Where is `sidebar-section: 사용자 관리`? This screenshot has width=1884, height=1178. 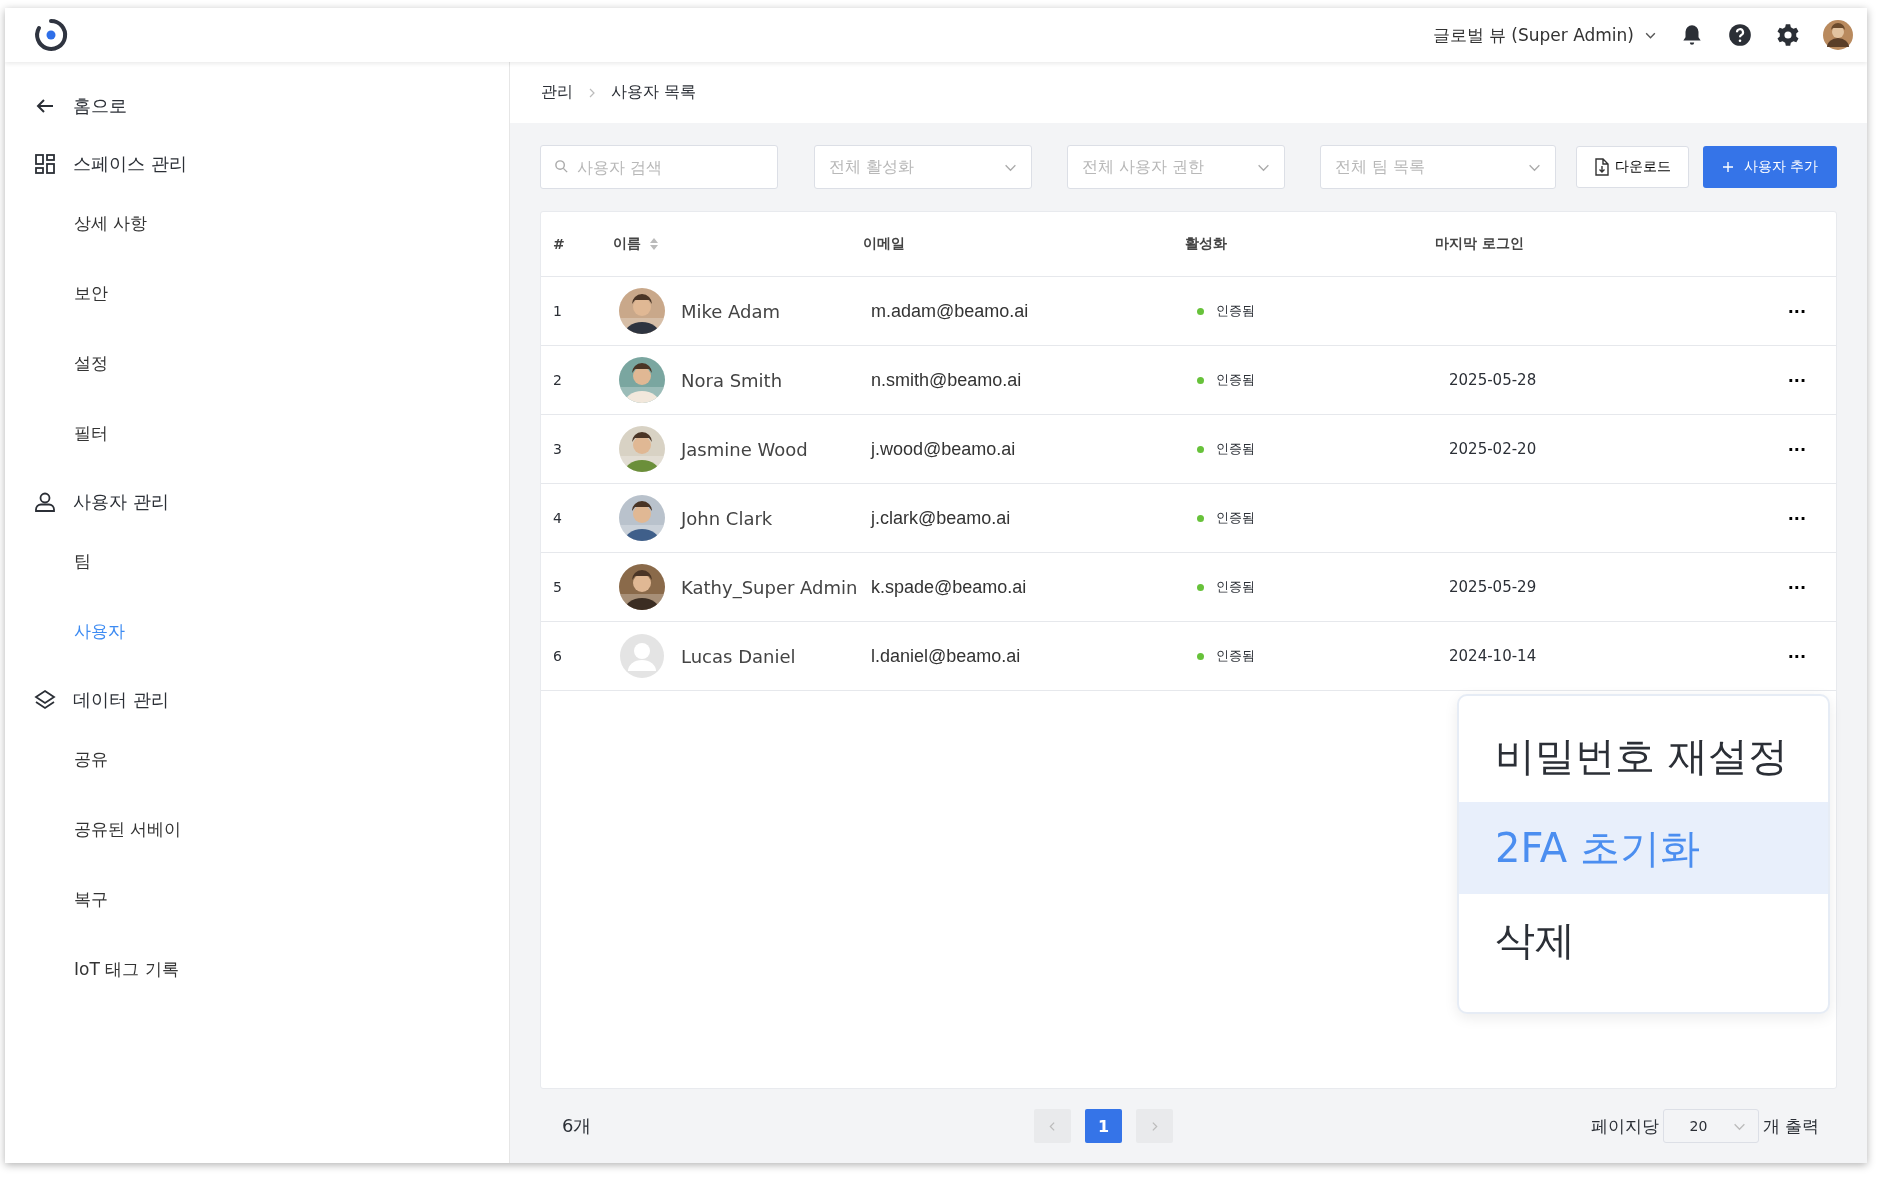 sidebar-section: 사용자 관리 is located at coordinates (257, 502).